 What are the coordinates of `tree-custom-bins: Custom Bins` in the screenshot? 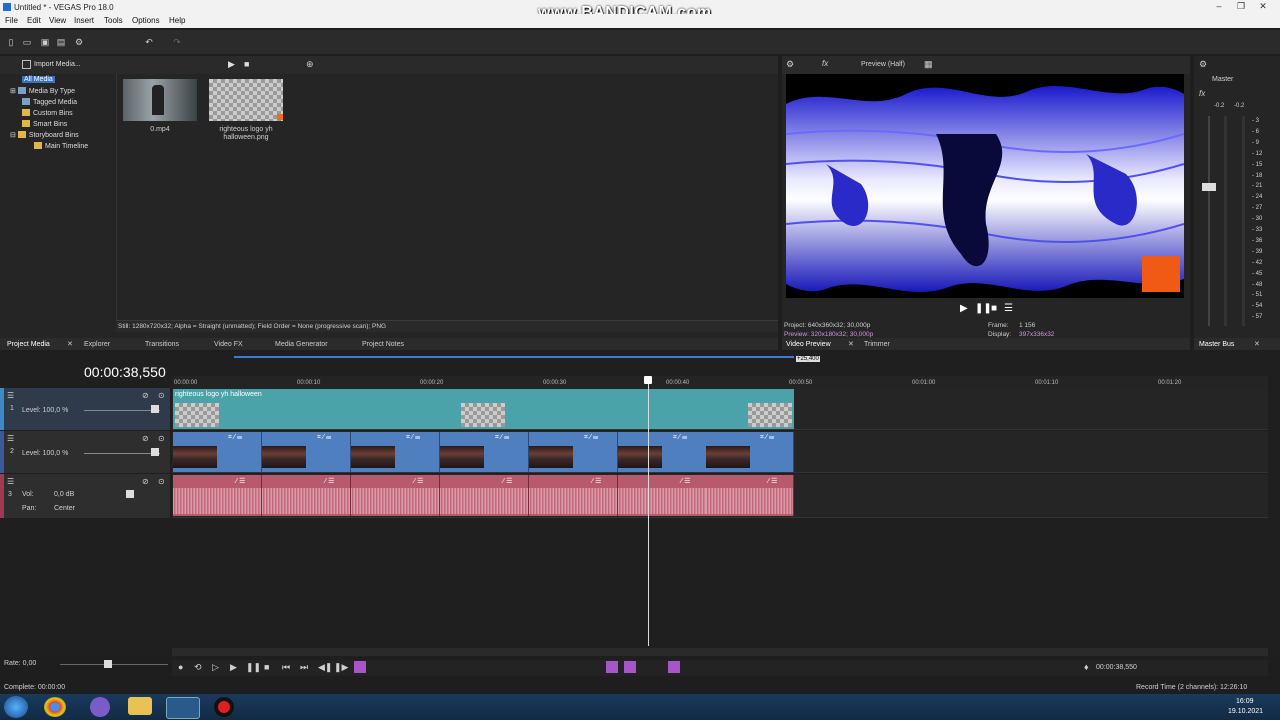 It's located at (47, 113).